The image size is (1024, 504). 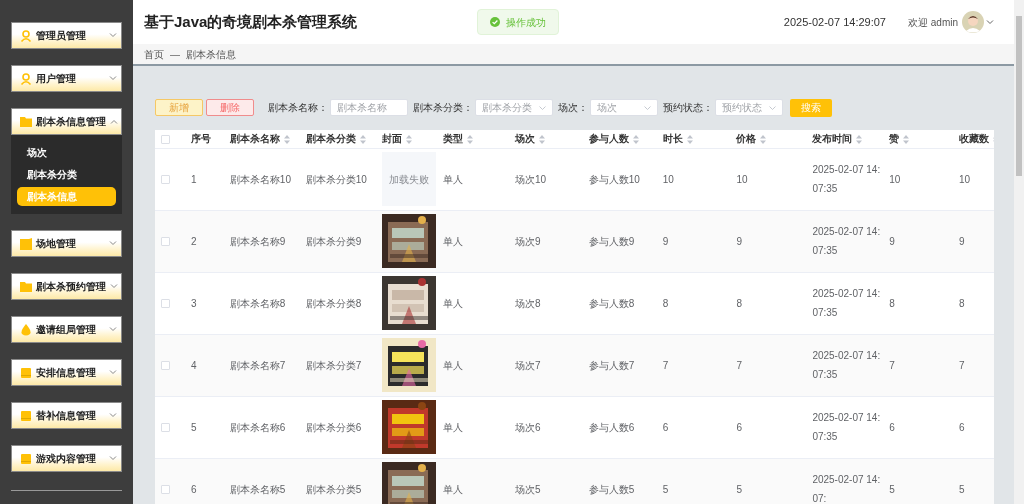 I want to click on column-header: 序号, so click(x=200, y=139).